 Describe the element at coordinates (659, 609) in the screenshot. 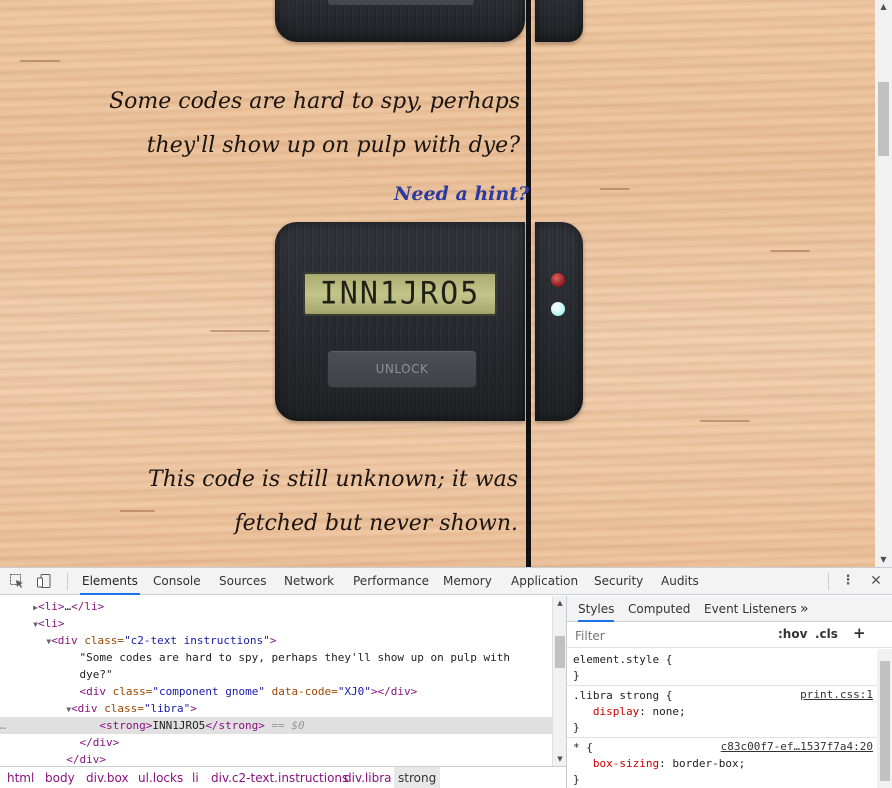

I see `tab-computed: Computed` at that location.